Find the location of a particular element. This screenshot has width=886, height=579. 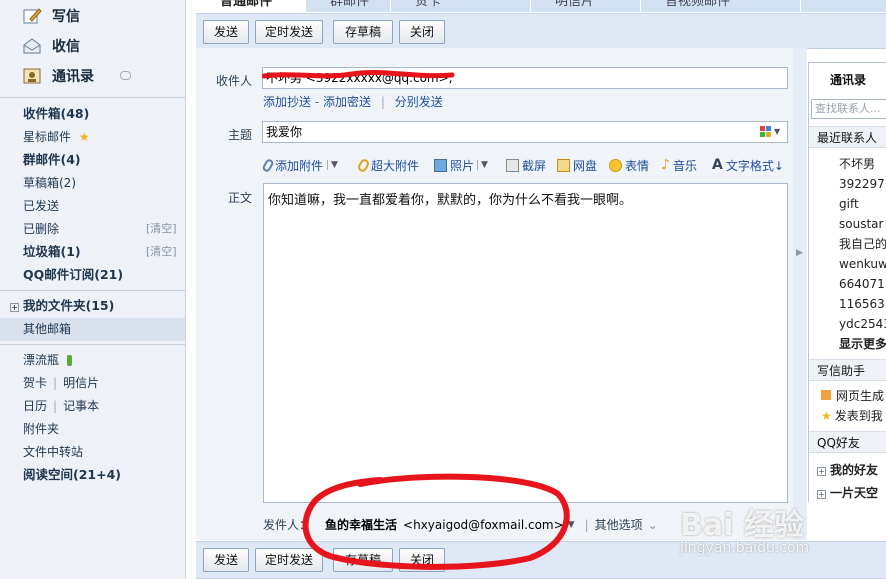

write-mail-label: 写信 is located at coordinates (66, 17).